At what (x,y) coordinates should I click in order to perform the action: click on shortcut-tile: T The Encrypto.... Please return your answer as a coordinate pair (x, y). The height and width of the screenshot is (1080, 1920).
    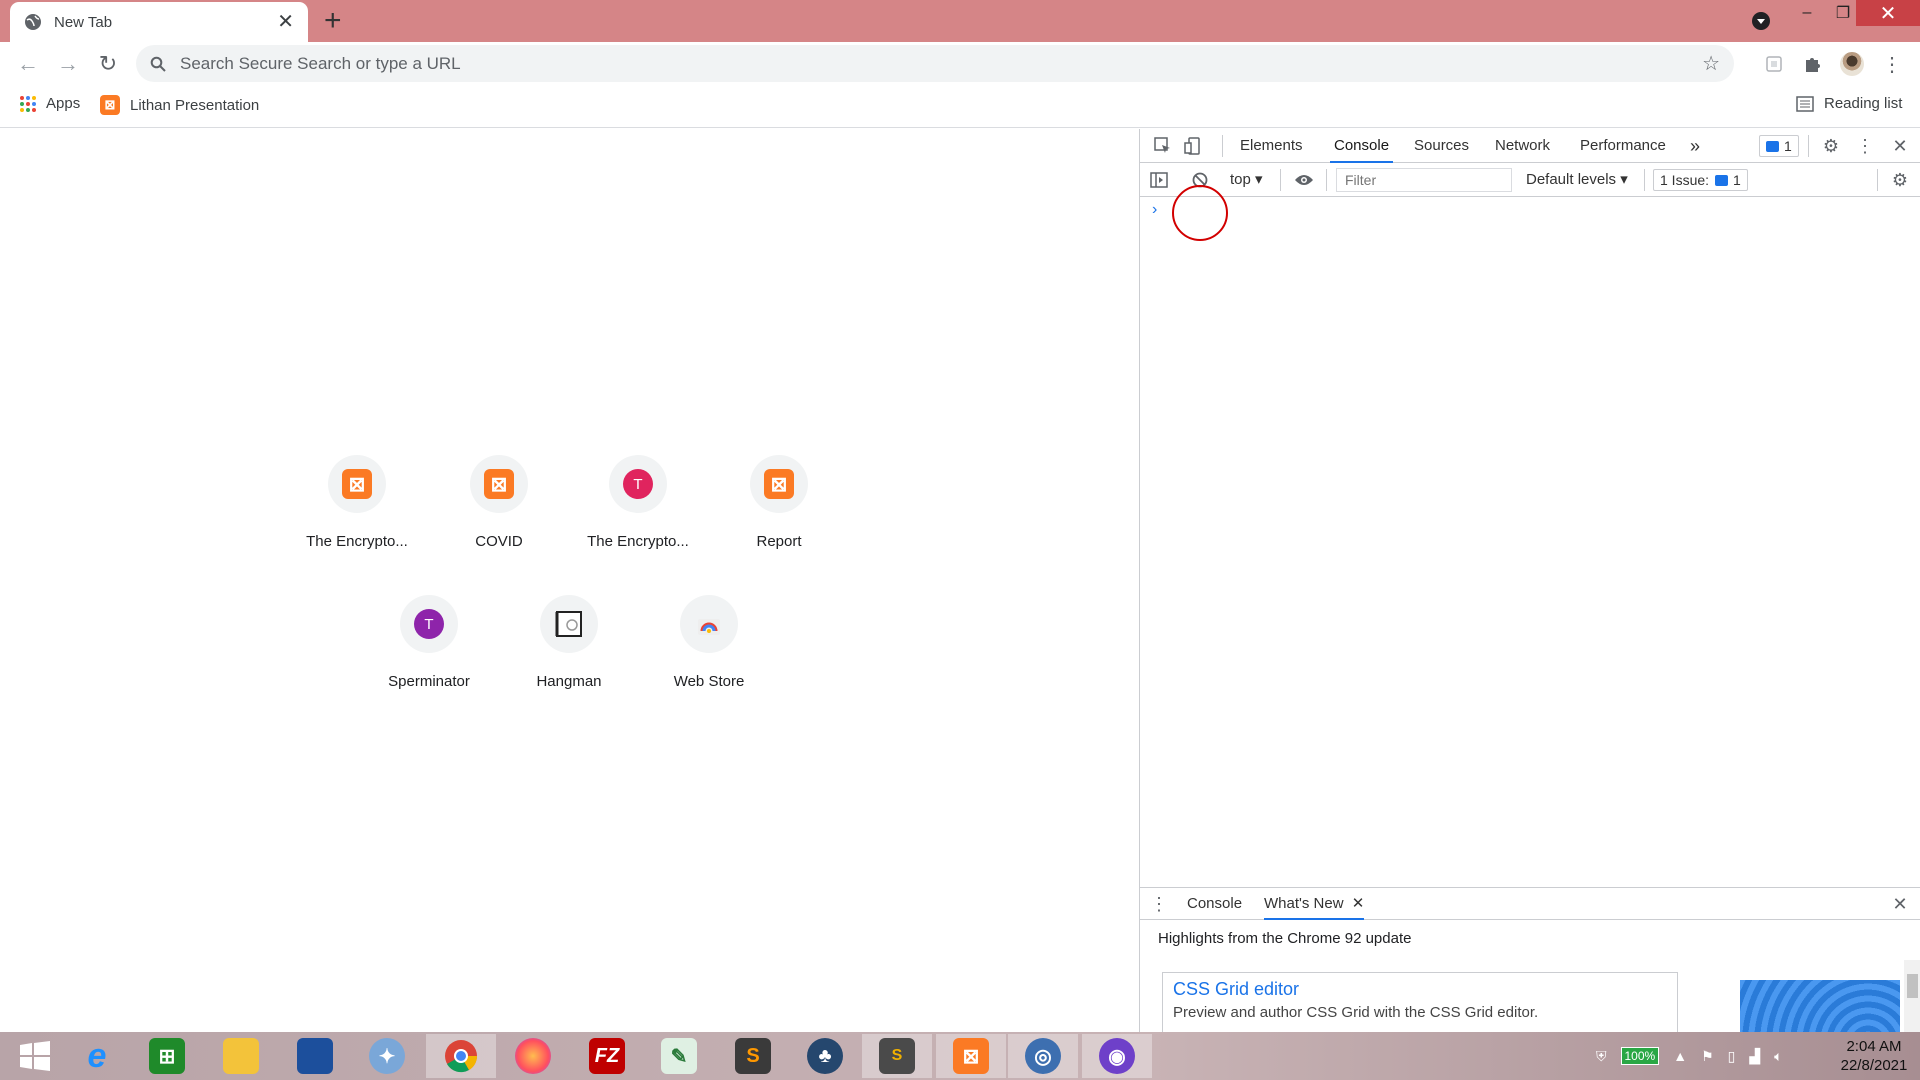
    Looking at the image, I should click on (638, 515).